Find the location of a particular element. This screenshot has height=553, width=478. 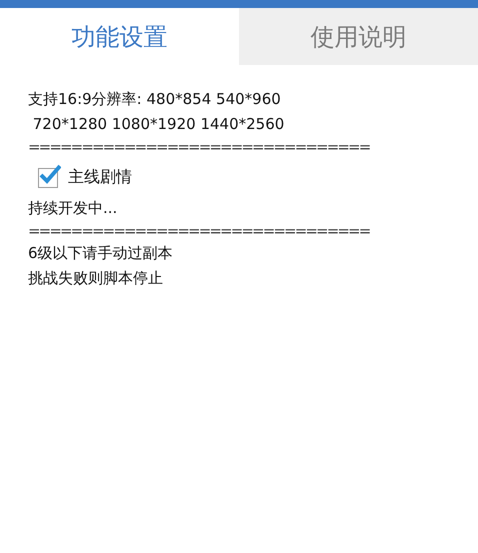

tab: 使用说明 is located at coordinates (358, 36).